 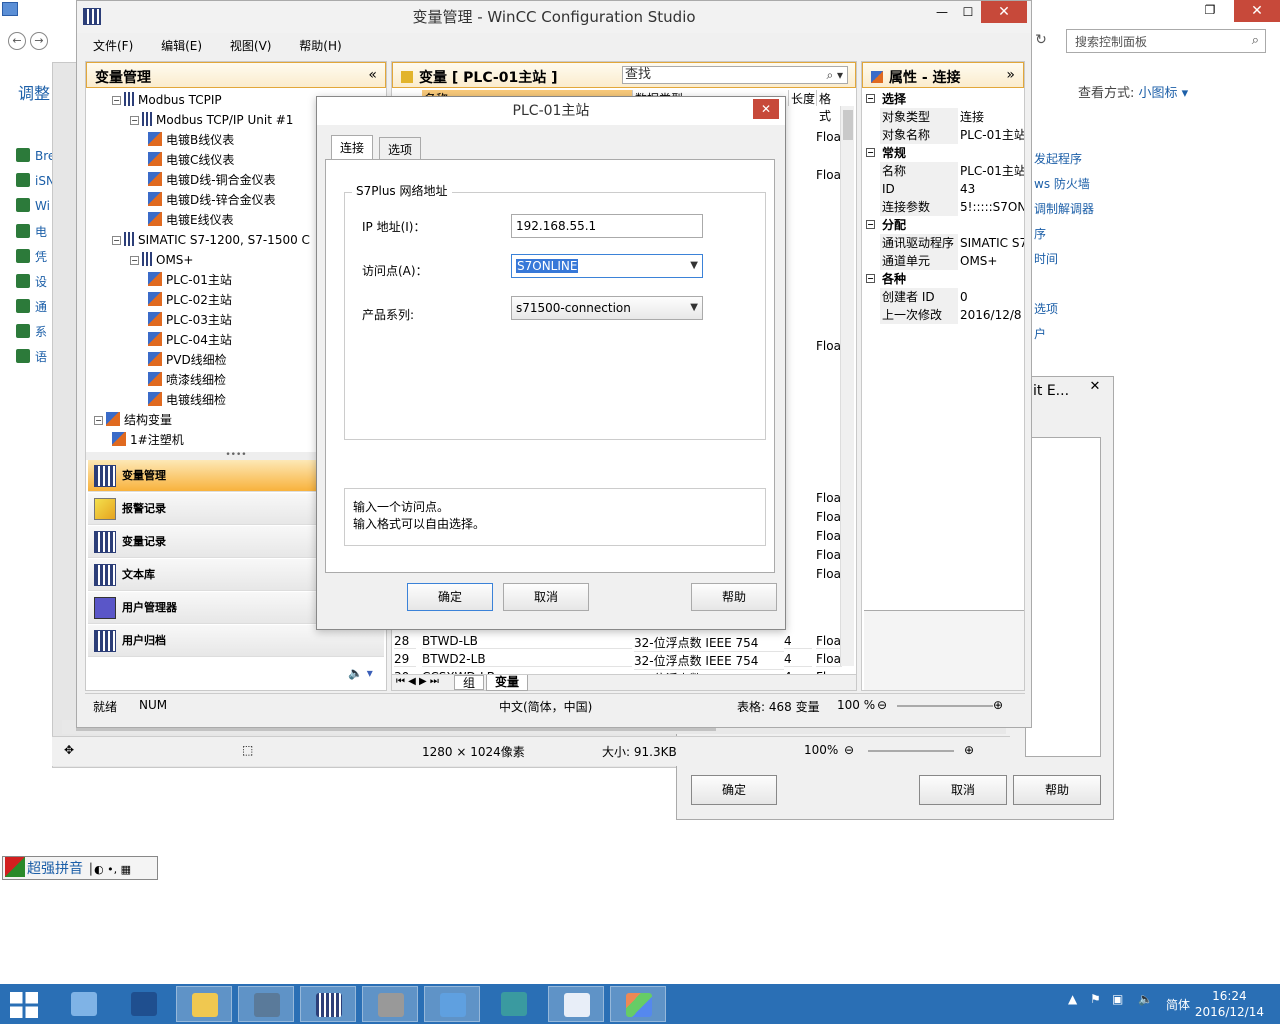 I want to click on tab-groups: 组, so click(x=469, y=682).